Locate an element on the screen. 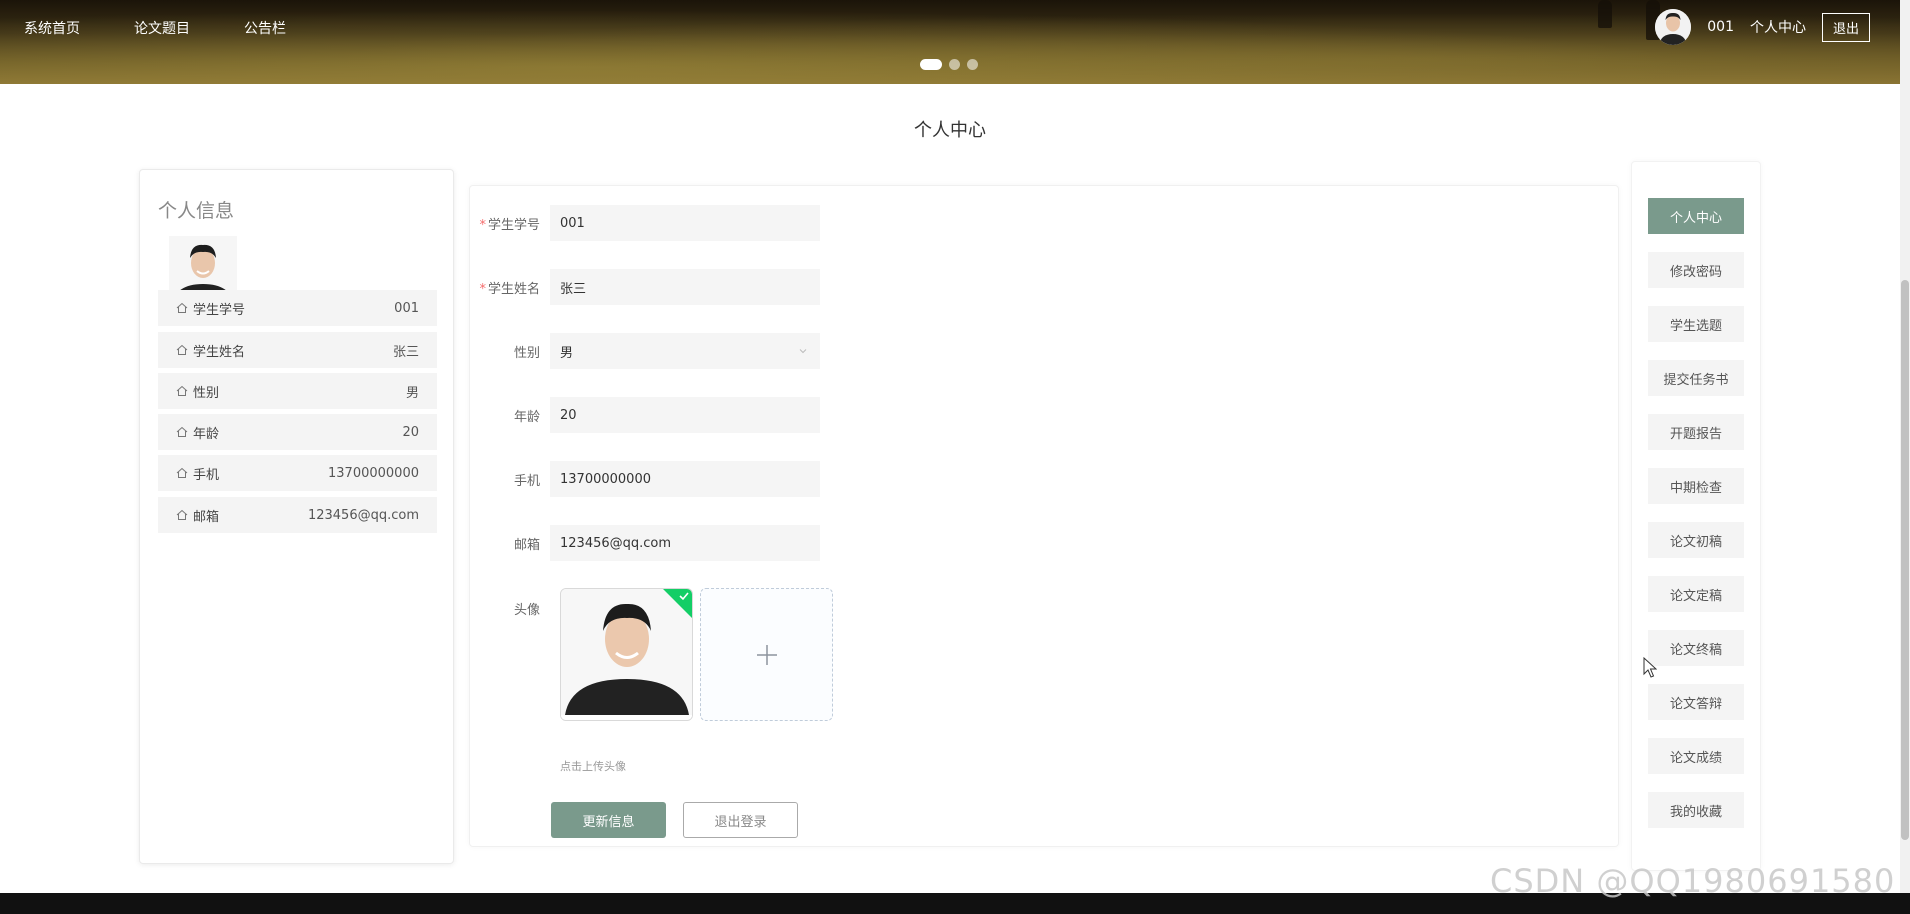 The image size is (1910, 914). menu-item-topic-selection: 学生选题 is located at coordinates (1696, 324).